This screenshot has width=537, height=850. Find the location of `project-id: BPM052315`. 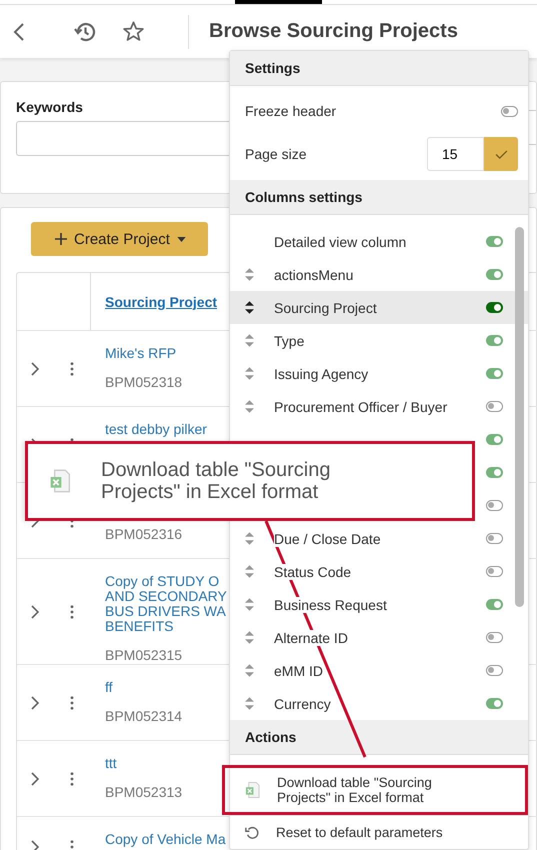

project-id: BPM052315 is located at coordinates (143, 655).